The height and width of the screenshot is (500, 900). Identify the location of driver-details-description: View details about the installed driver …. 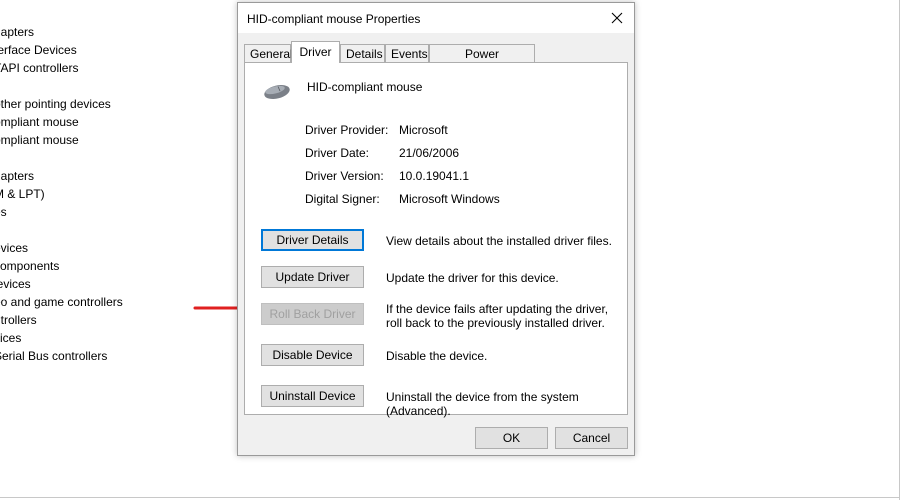
(499, 241).